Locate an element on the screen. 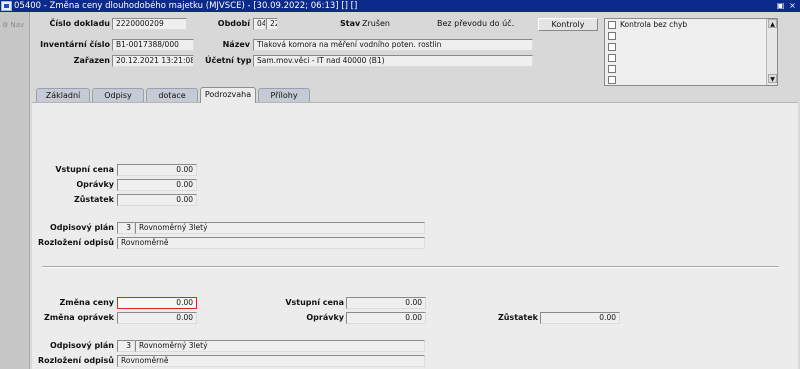 This screenshot has height=369, width=800. odpisovy-plan-code-field: 3 is located at coordinates (126, 228).